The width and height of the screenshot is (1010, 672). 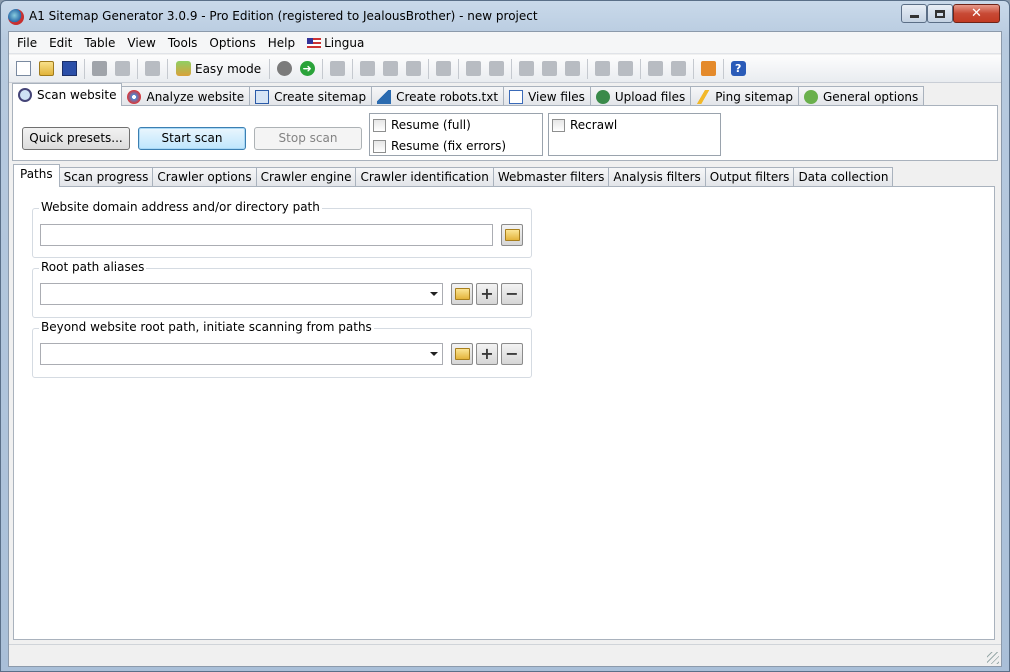 What do you see at coordinates (584, 125) in the screenshot?
I see `recrawl-checkbox: Recrawl` at bounding box center [584, 125].